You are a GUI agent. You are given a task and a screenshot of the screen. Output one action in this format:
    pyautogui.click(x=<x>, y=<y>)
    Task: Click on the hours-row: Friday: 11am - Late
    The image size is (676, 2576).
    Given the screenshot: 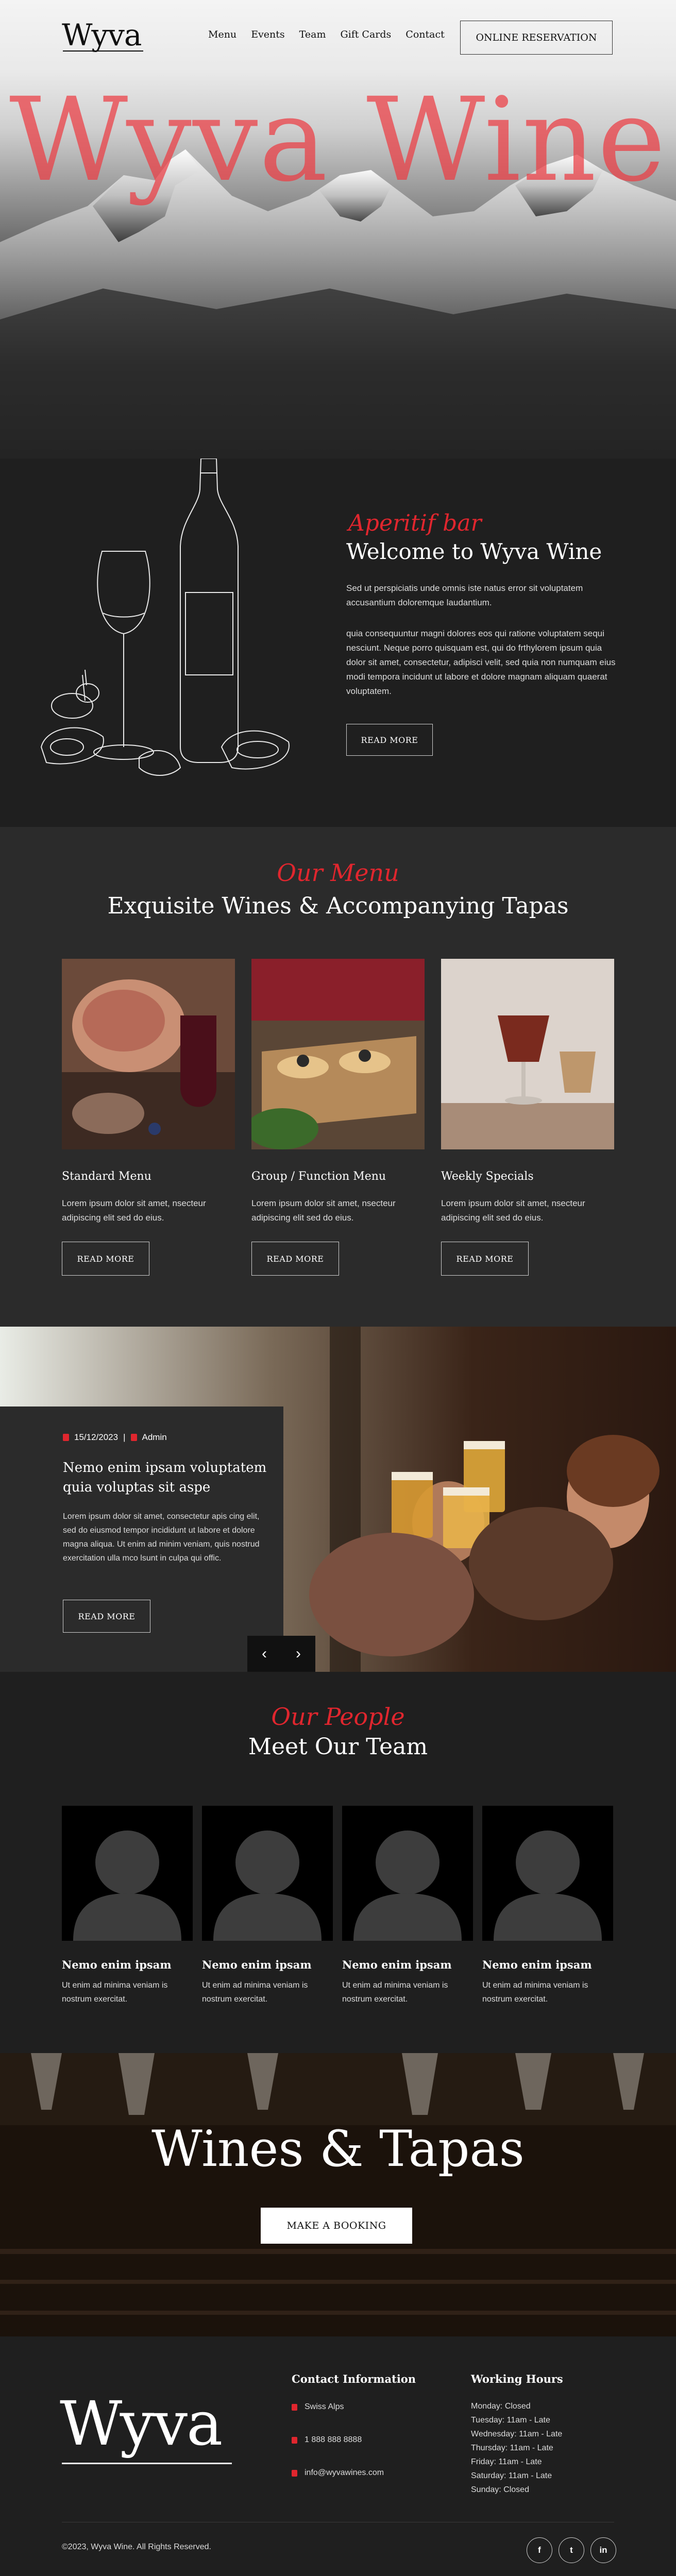 What is the action you would take?
    pyautogui.click(x=506, y=2462)
    